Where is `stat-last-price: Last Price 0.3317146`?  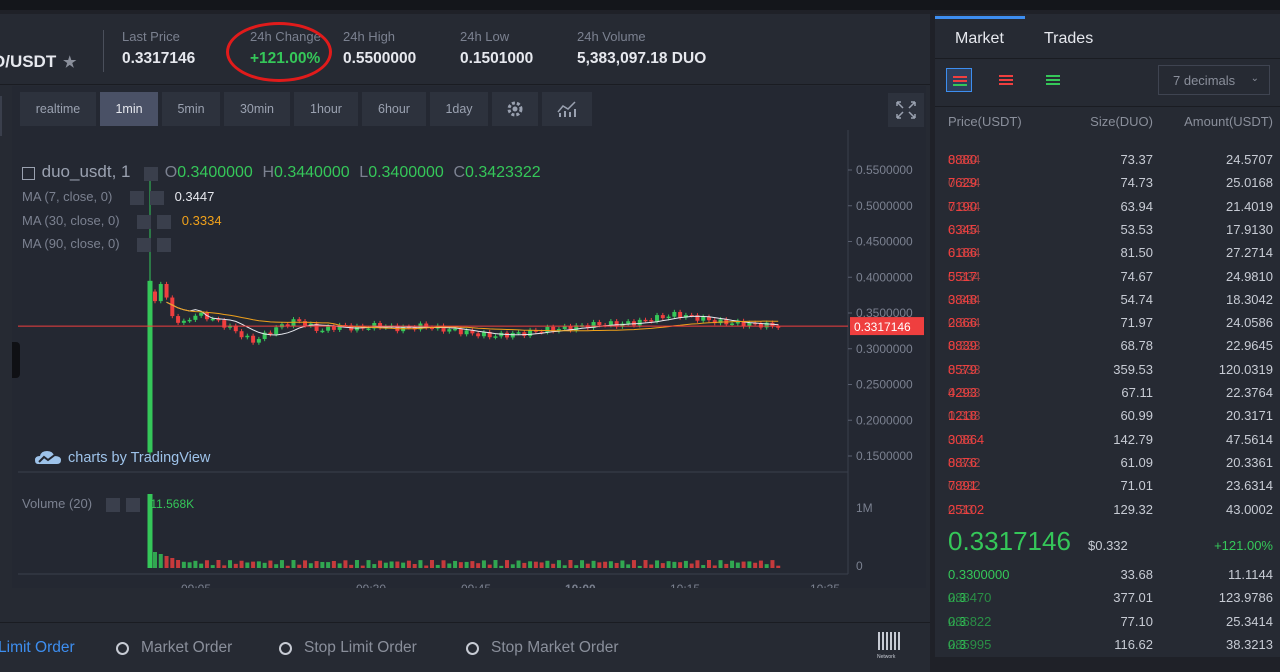
stat-last-price: Last Price 0.3317146 is located at coordinates (158, 48).